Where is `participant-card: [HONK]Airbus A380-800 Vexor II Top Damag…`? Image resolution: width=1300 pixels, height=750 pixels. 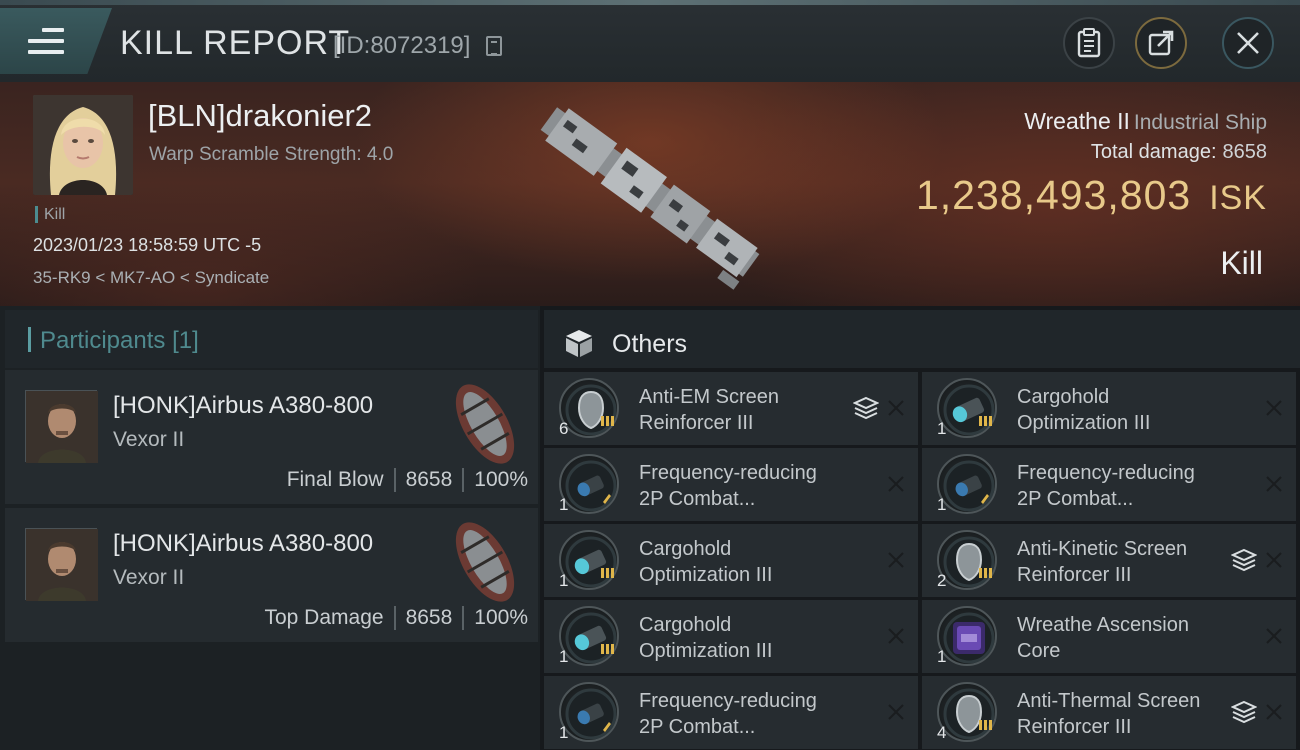
participant-card: [HONK]Airbus A380-800 Vexor II Top Damag… is located at coordinates (271, 575).